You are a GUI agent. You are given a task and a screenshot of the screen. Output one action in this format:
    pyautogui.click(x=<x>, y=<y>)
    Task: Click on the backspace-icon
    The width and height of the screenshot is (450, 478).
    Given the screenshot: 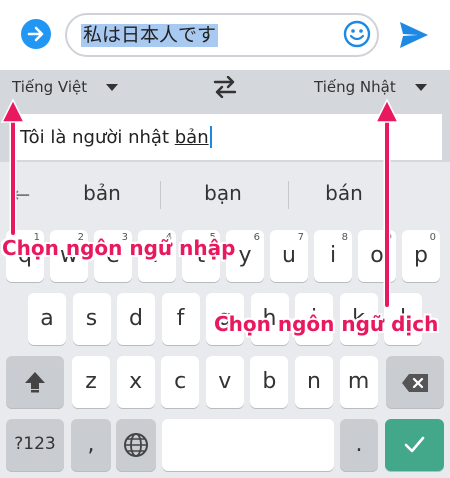 What is the action you would take?
    pyautogui.click(x=415, y=383)
    